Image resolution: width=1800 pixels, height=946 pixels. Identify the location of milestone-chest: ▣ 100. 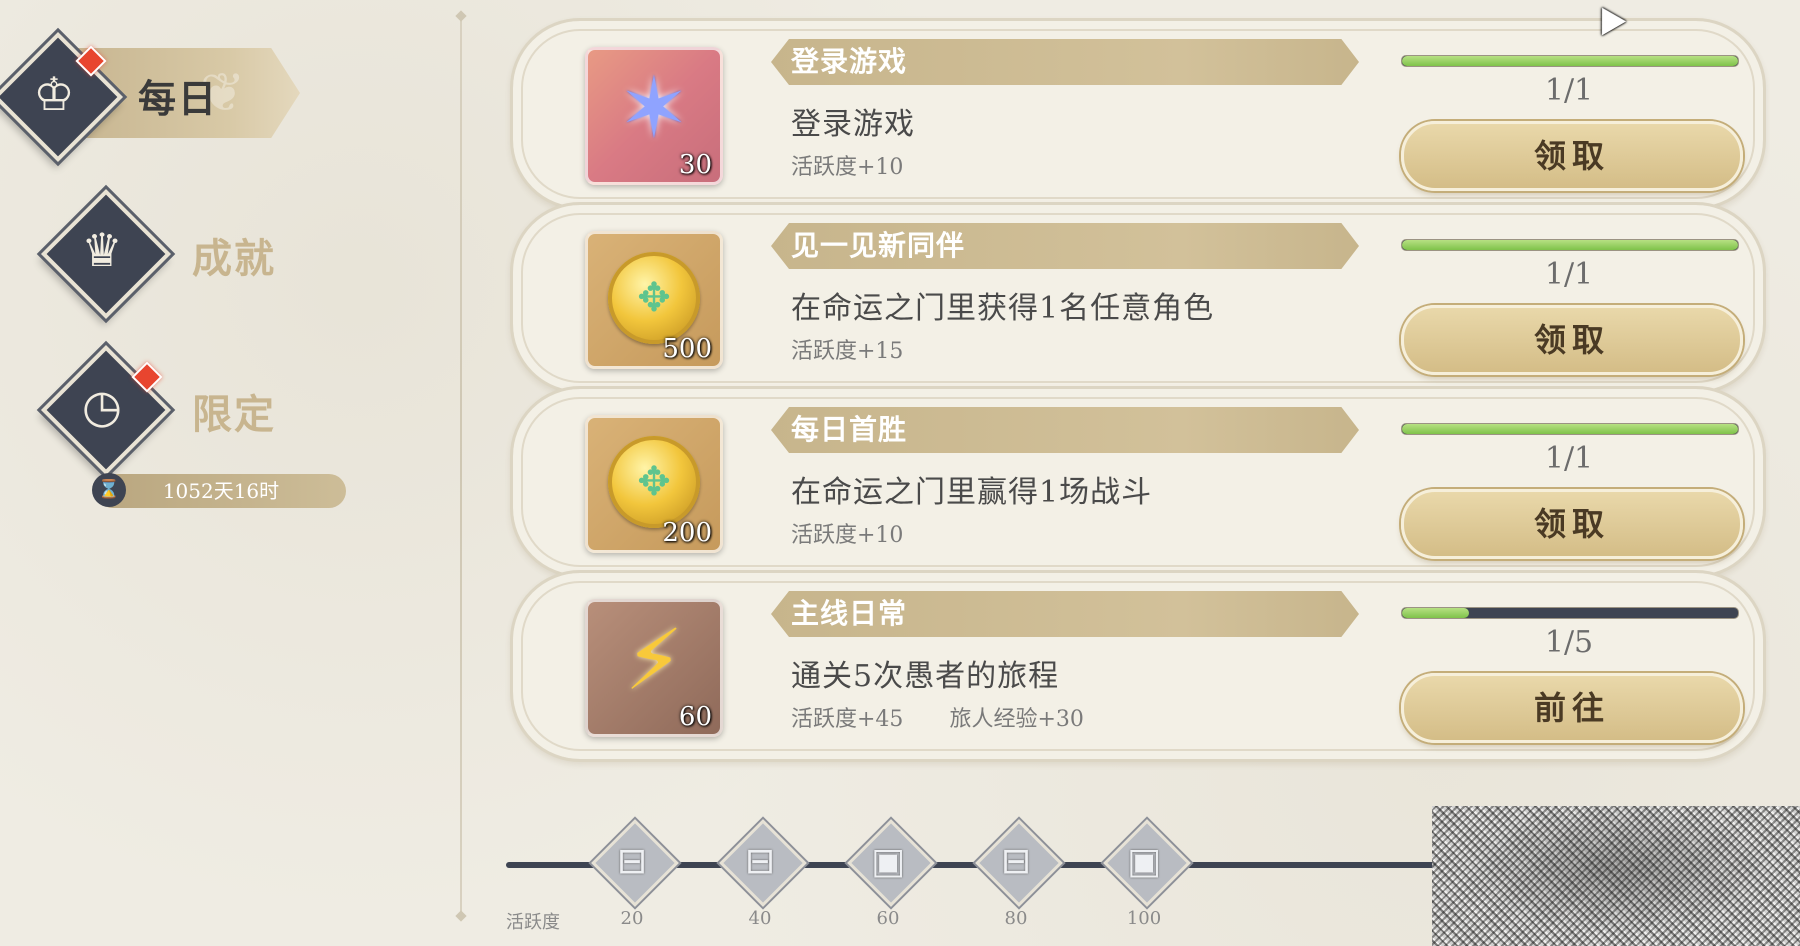
(1146, 874).